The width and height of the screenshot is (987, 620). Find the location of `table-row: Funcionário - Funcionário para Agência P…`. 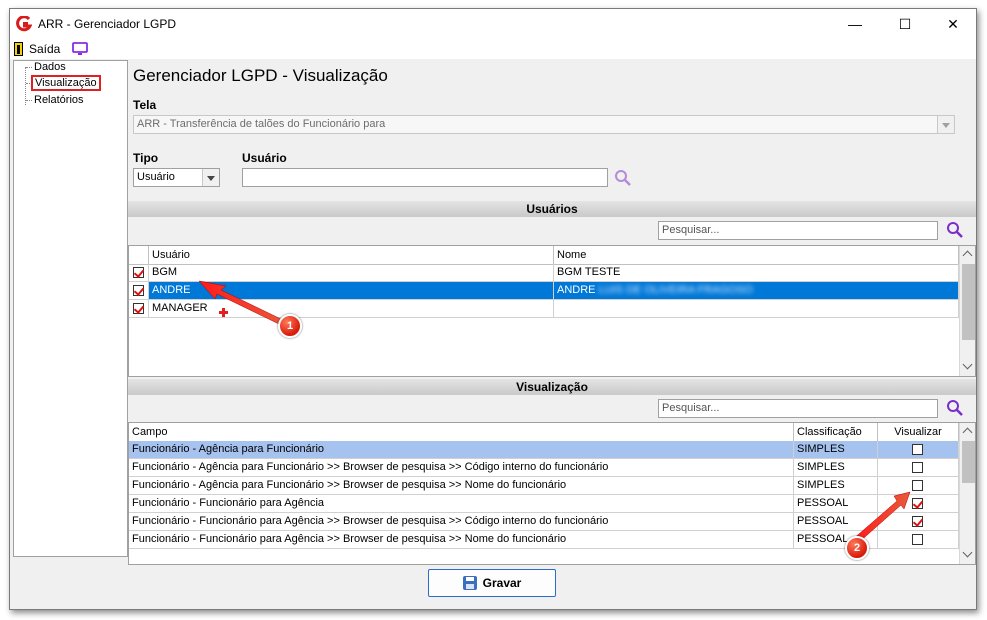

table-row: Funcionário - Funcionário para Agência P… is located at coordinates (544, 504).